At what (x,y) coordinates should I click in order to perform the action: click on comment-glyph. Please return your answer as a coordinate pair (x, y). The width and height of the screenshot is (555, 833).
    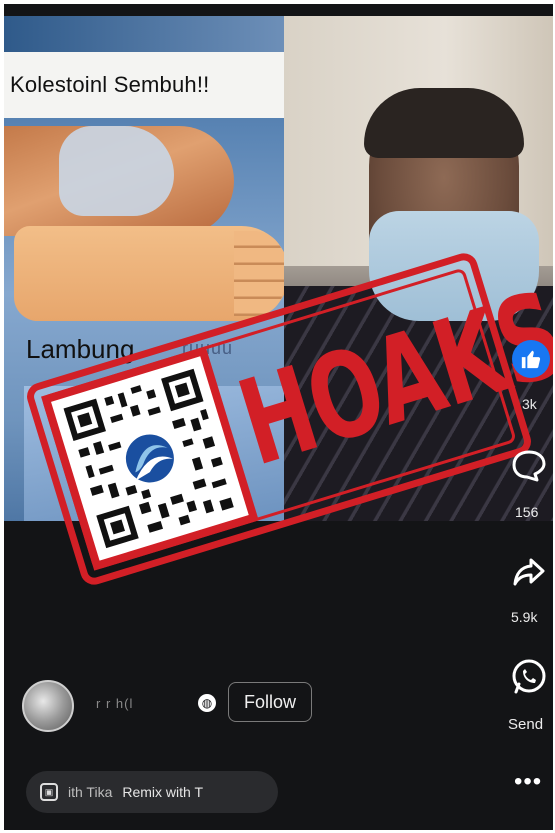
    Looking at the image, I should click on (529, 466).